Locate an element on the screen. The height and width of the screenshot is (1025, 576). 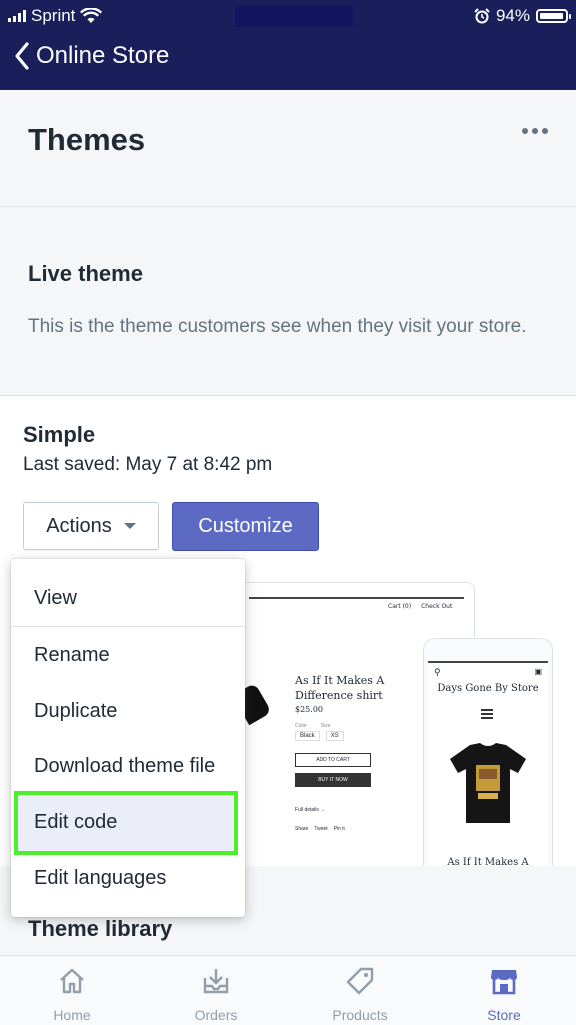
preview-pin: Pin it is located at coordinates (339, 829).